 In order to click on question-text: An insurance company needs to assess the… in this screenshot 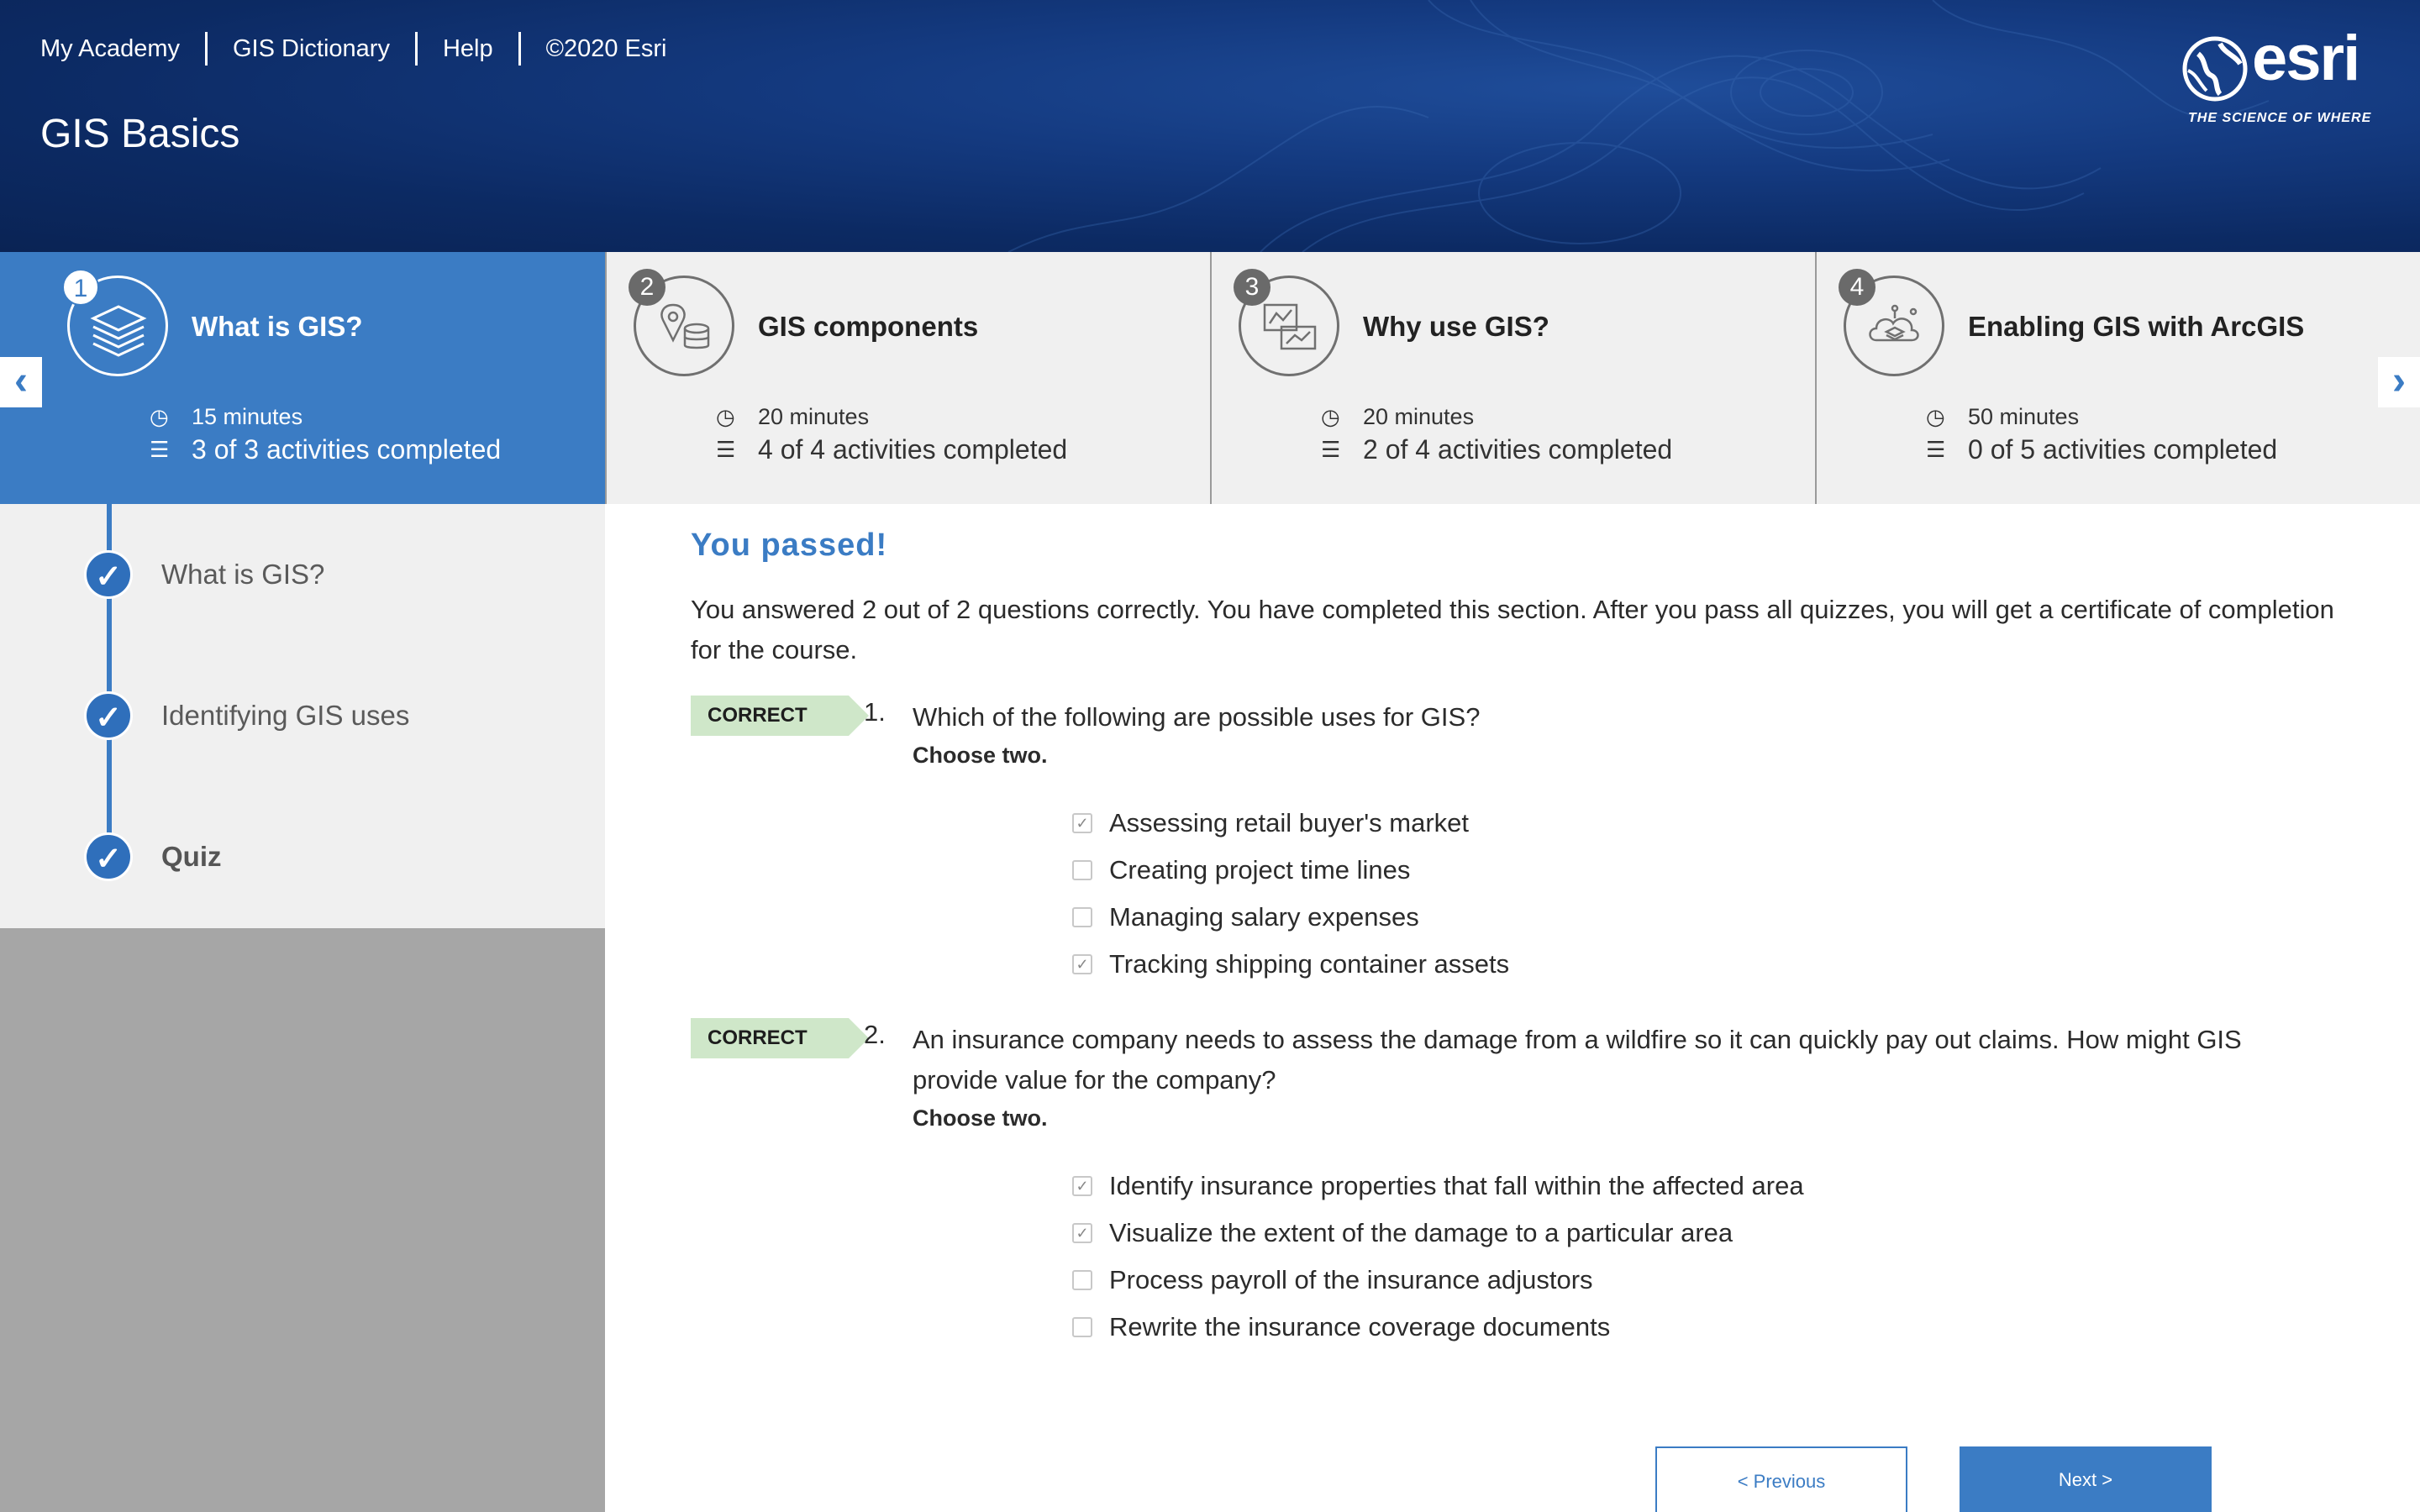, I will do `click(1577, 1060)`.